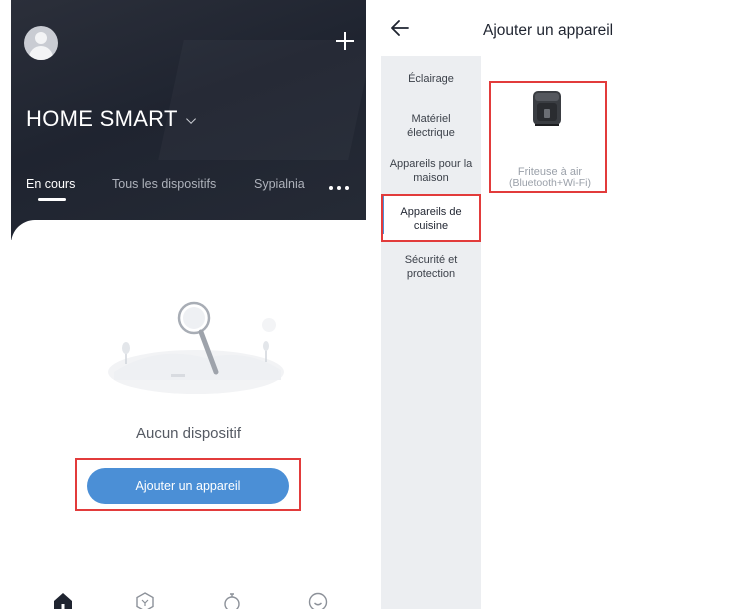 This screenshot has width=734, height=609. What do you see at coordinates (188, 433) in the screenshot?
I see `empty-state-text: Aucun dispositif` at bounding box center [188, 433].